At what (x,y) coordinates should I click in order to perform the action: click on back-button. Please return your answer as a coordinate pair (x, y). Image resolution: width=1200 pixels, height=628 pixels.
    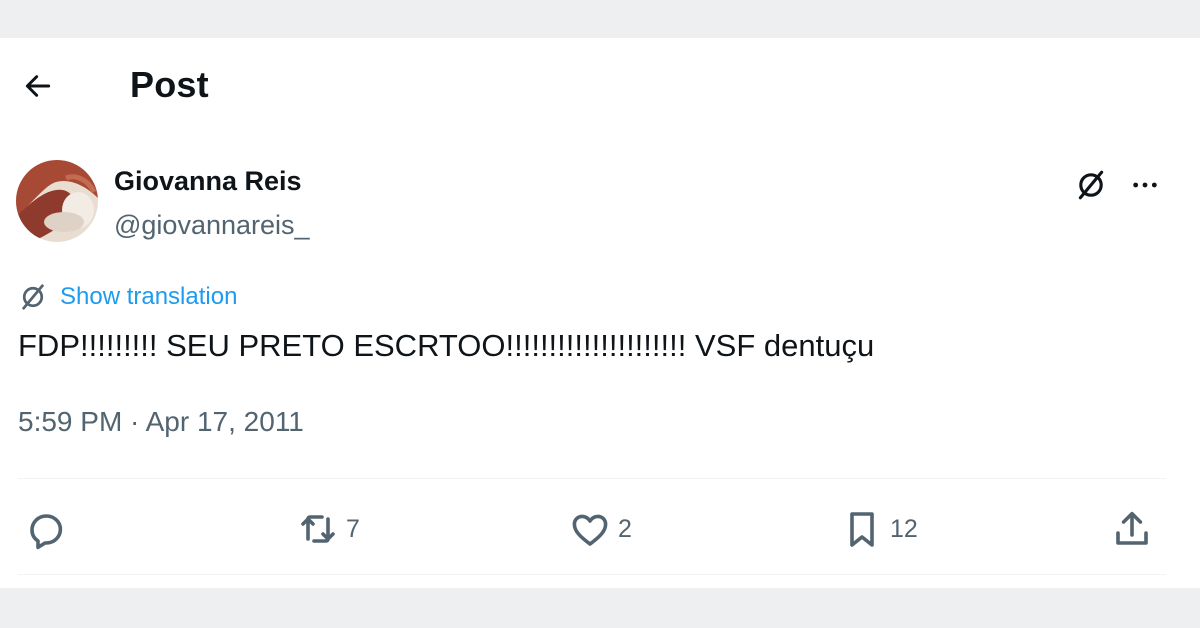
    Looking at the image, I should click on (38, 86).